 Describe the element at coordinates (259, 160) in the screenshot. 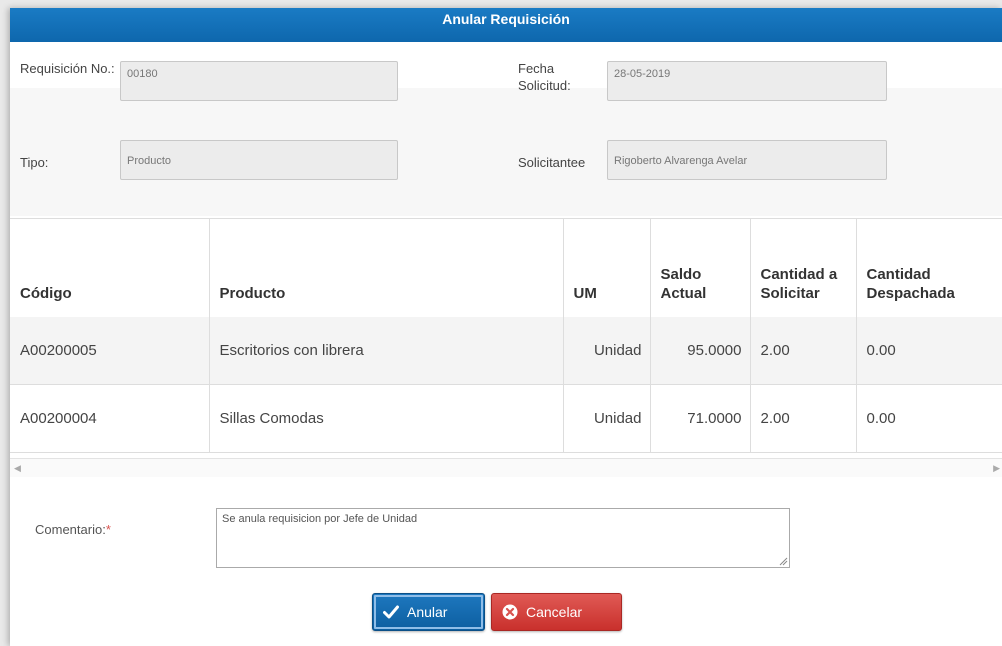

I see `tipo-field: Producto` at that location.